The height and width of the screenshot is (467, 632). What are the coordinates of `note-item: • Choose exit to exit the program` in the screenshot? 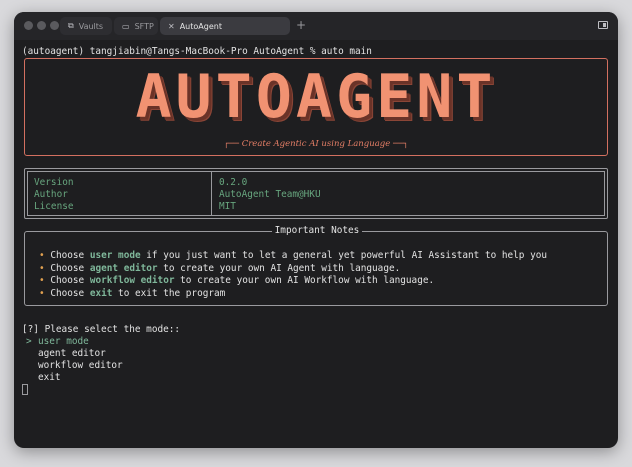 It's located at (132, 293).